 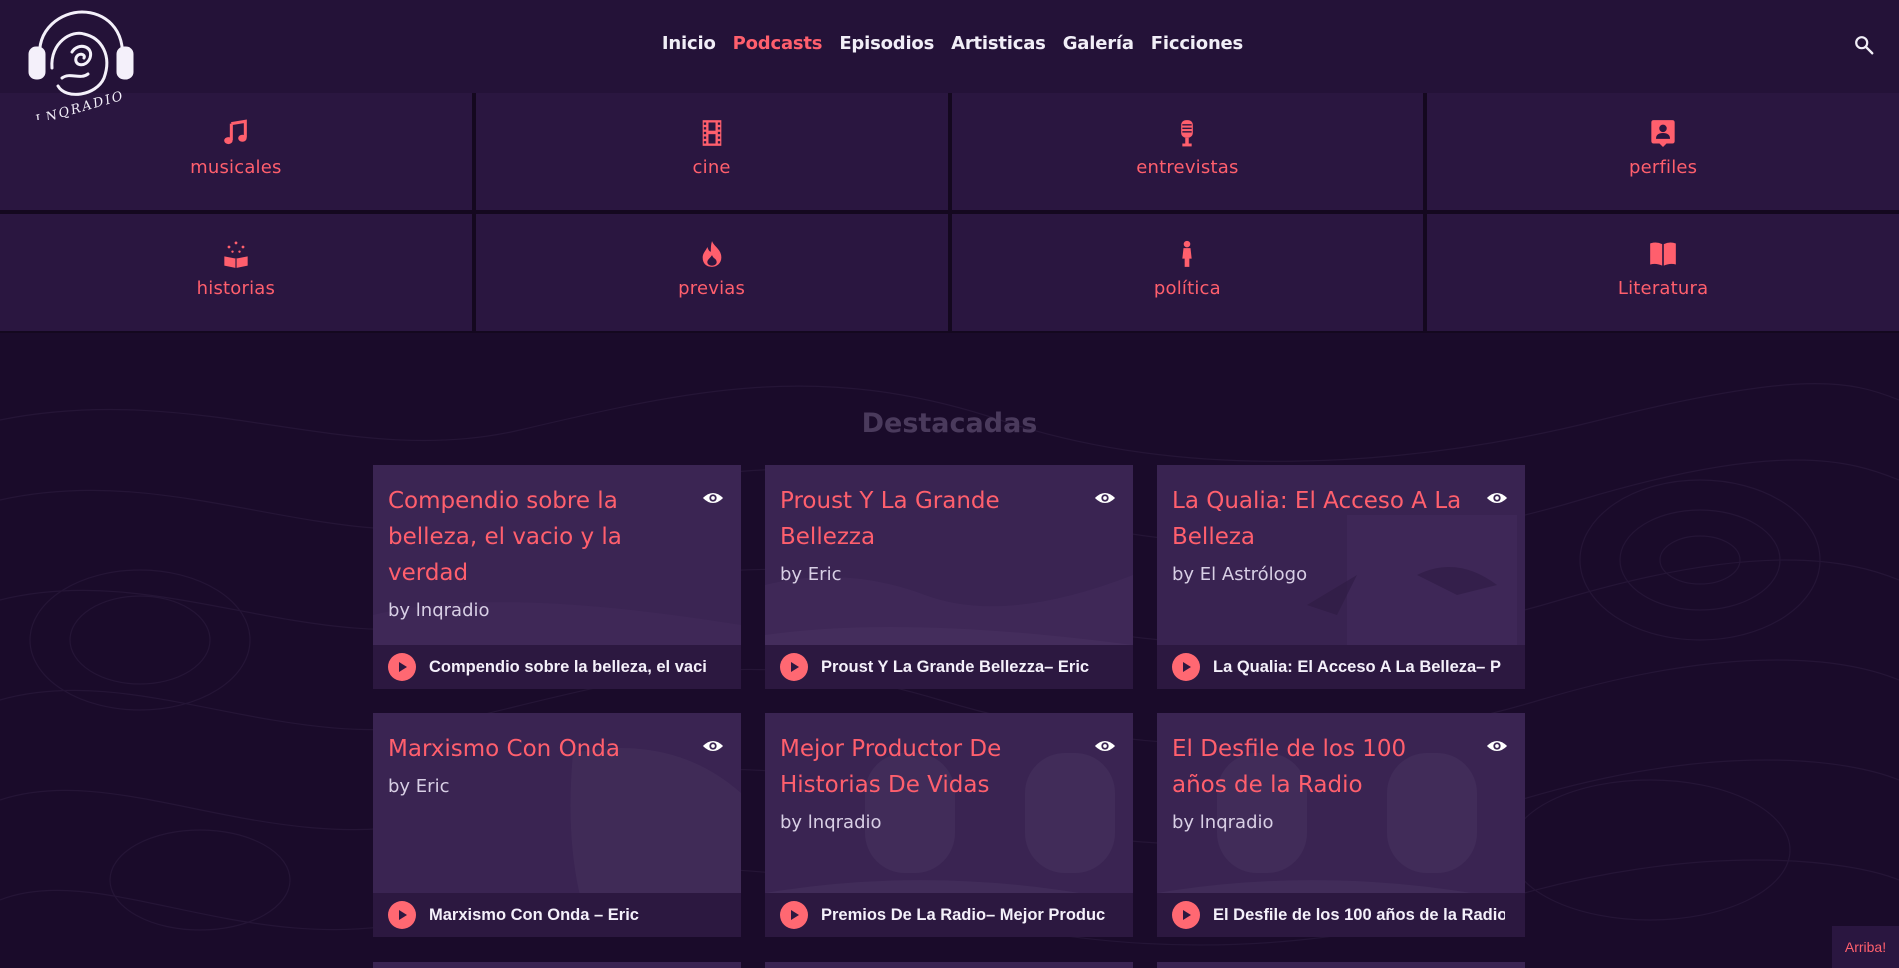 What do you see at coordinates (1187, 253) in the screenshot?
I see `person-icon` at bounding box center [1187, 253].